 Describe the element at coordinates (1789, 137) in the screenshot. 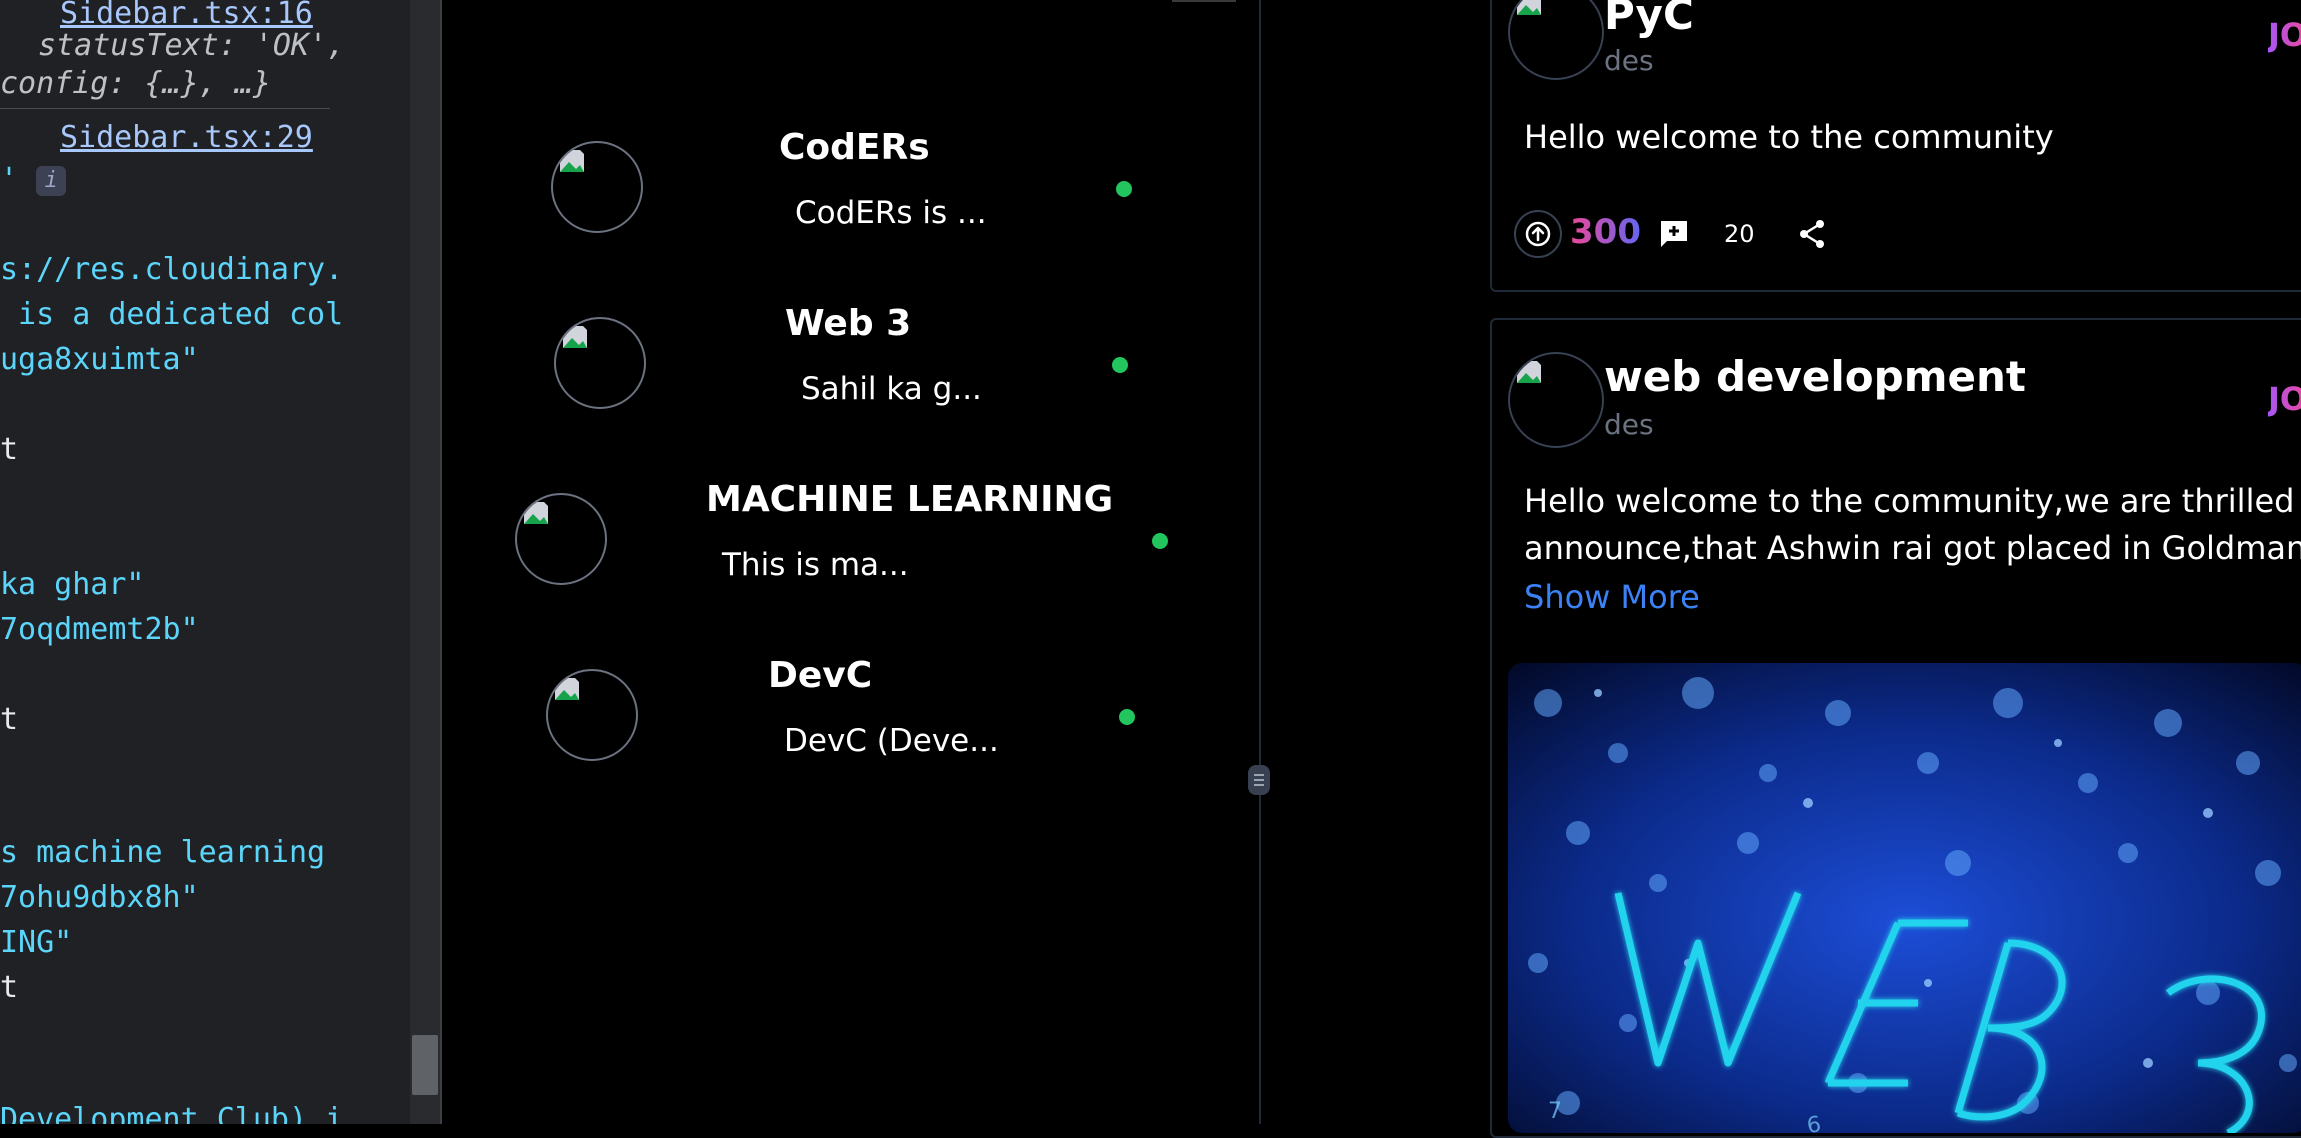

I see `post-body: Hello welcome to the community` at that location.